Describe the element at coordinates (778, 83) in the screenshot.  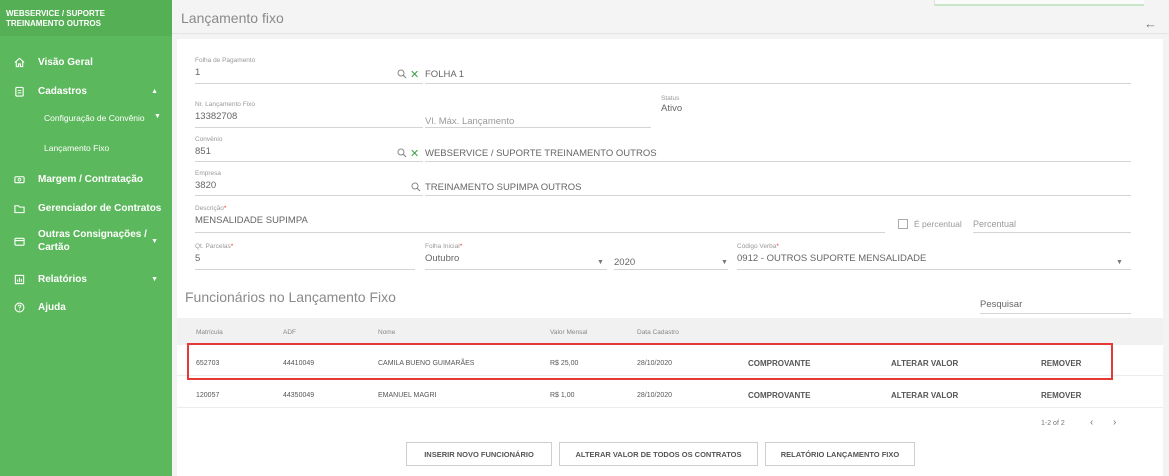
I see `folha-desc-underline` at that location.